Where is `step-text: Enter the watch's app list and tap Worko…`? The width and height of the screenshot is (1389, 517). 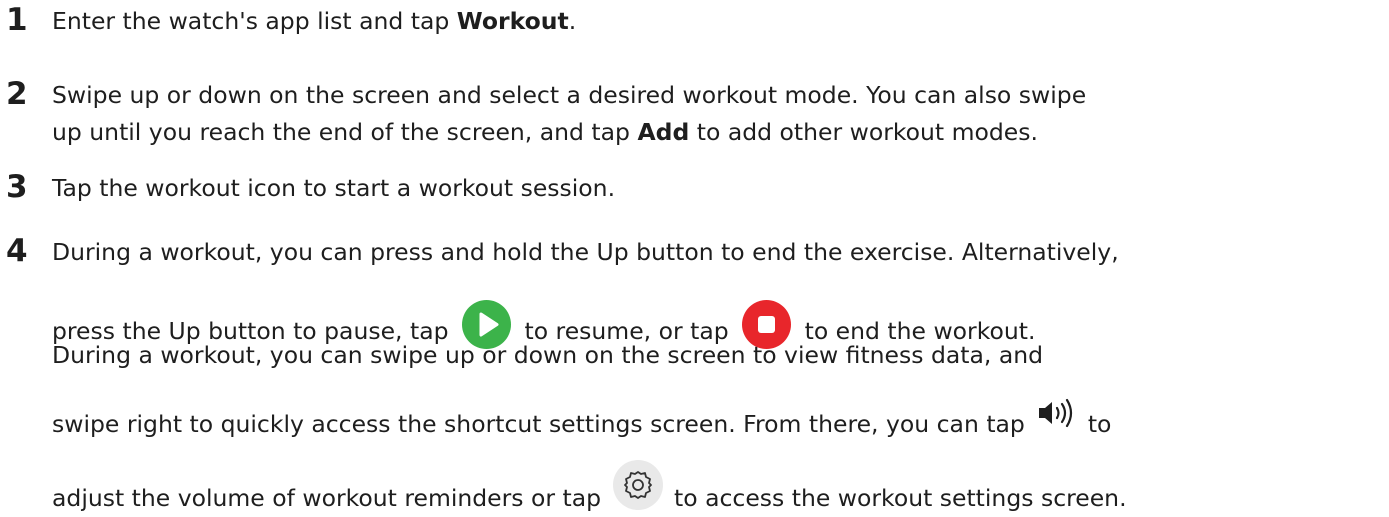 step-text: Enter the watch's app list and tap Worko… is located at coordinates (314, 21).